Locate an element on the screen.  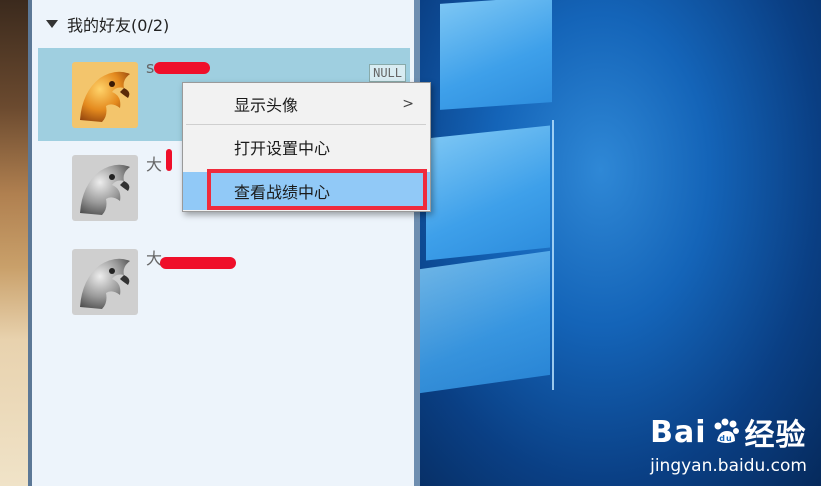
paw-icon: du is located at coordinates (726, 430).